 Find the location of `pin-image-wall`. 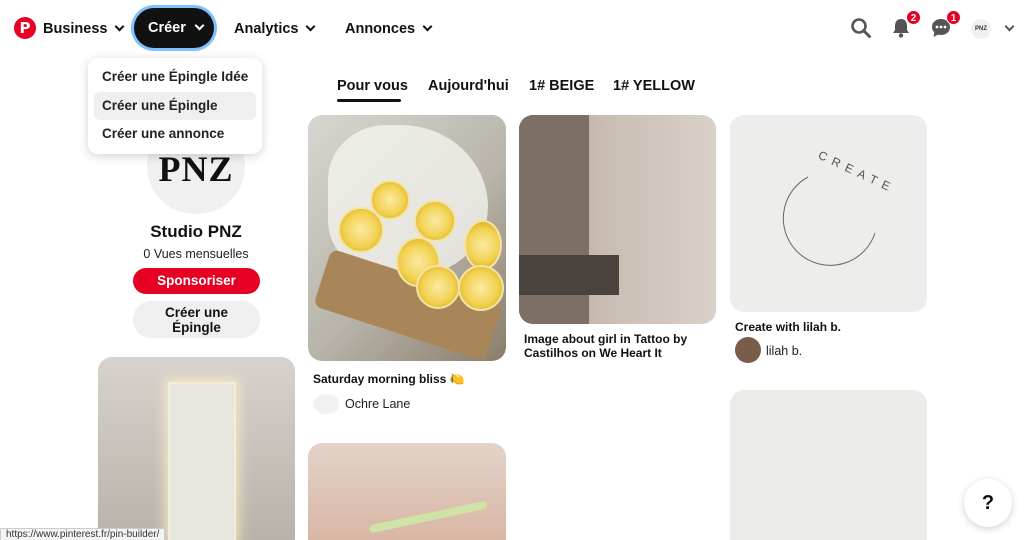

pin-image-wall is located at coordinates (828, 465).